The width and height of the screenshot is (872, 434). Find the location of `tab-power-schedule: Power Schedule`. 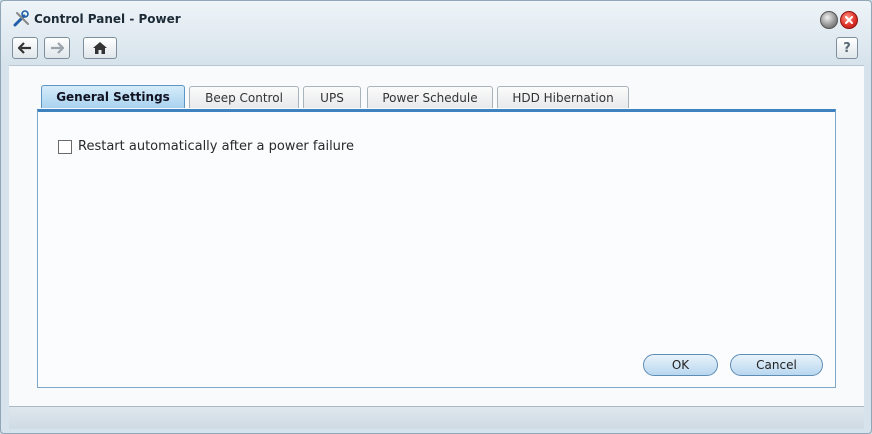

tab-power-schedule: Power Schedule is located at coordinates (430, 97).